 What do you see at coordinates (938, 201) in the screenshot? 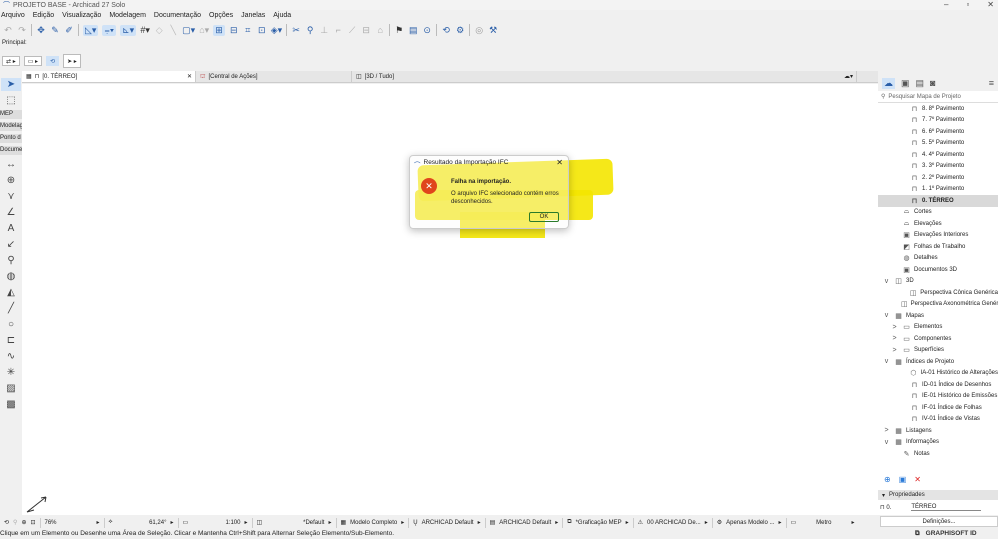
I see `navigator-item: ⊓ 0. TÉRREO` at bounding box center [938, 201].